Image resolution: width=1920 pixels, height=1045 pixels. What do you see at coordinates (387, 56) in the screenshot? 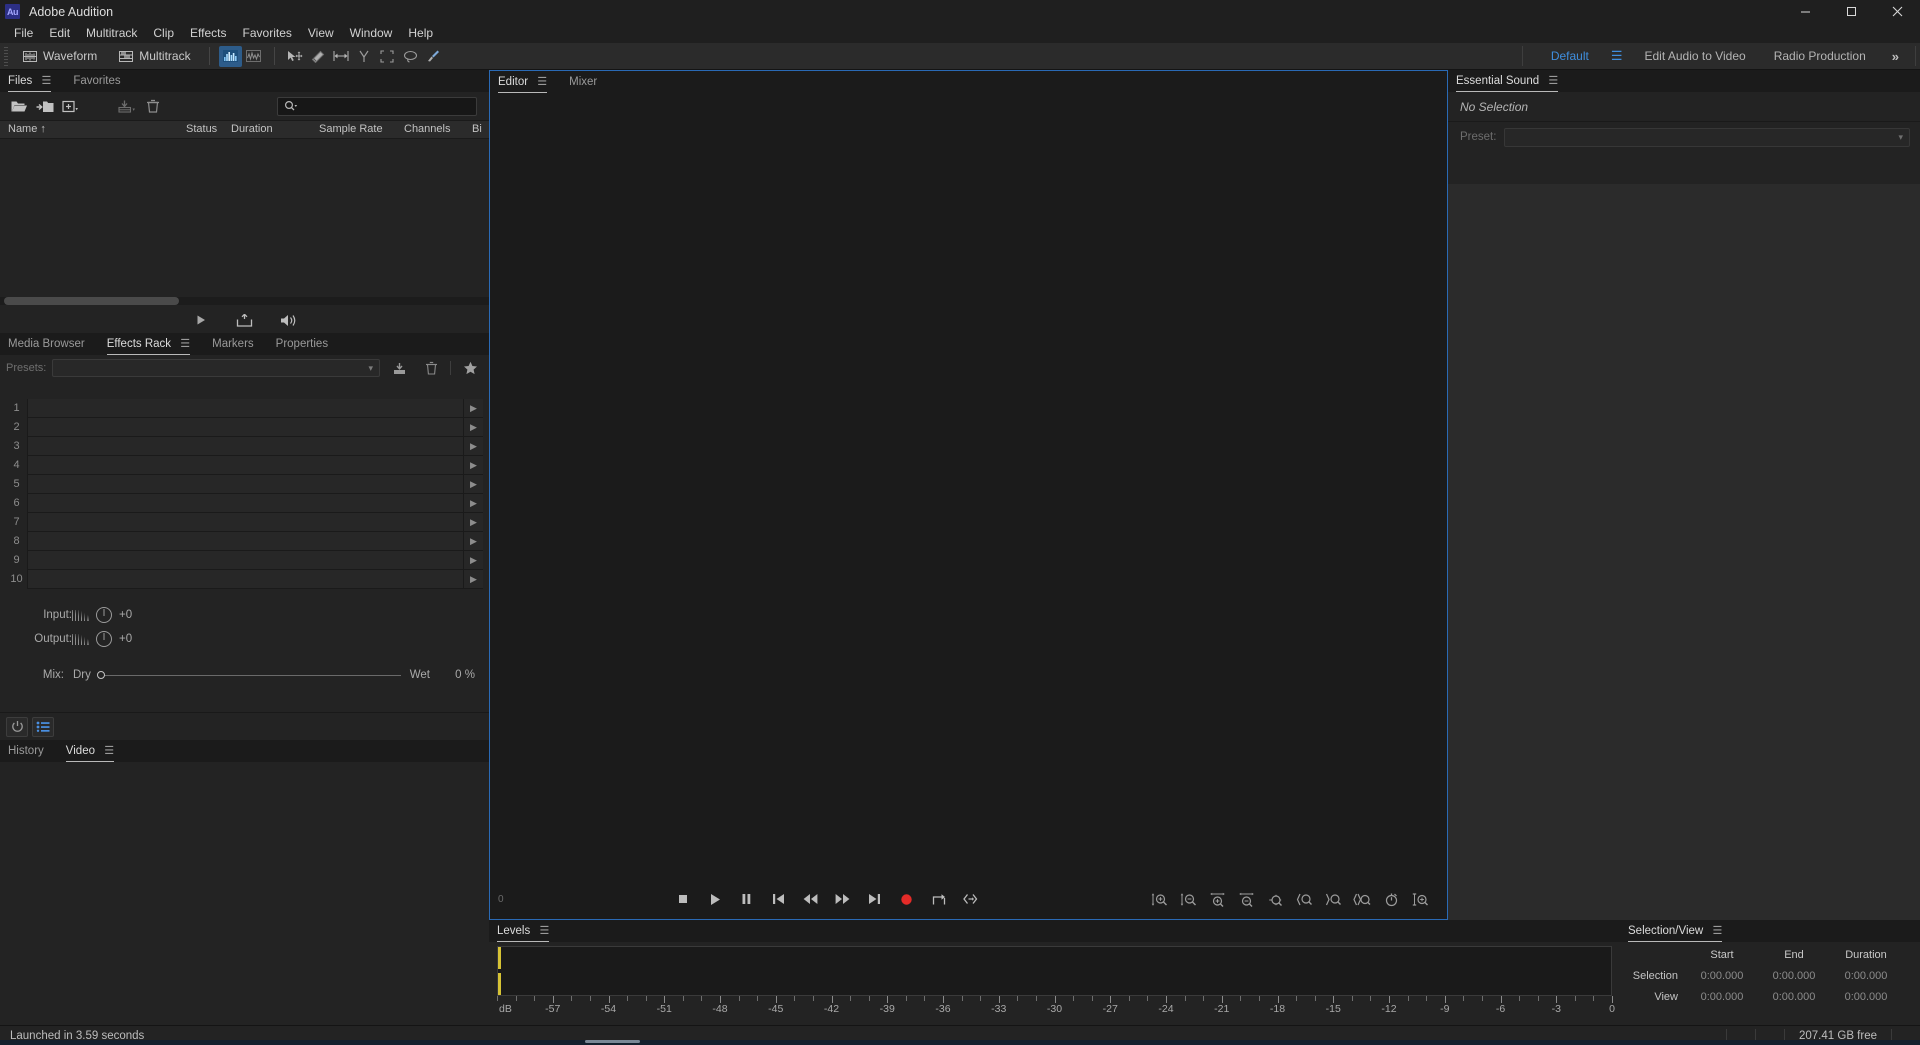
I see `marquee-selection-tool-icon` at bounding box center [387, 56].